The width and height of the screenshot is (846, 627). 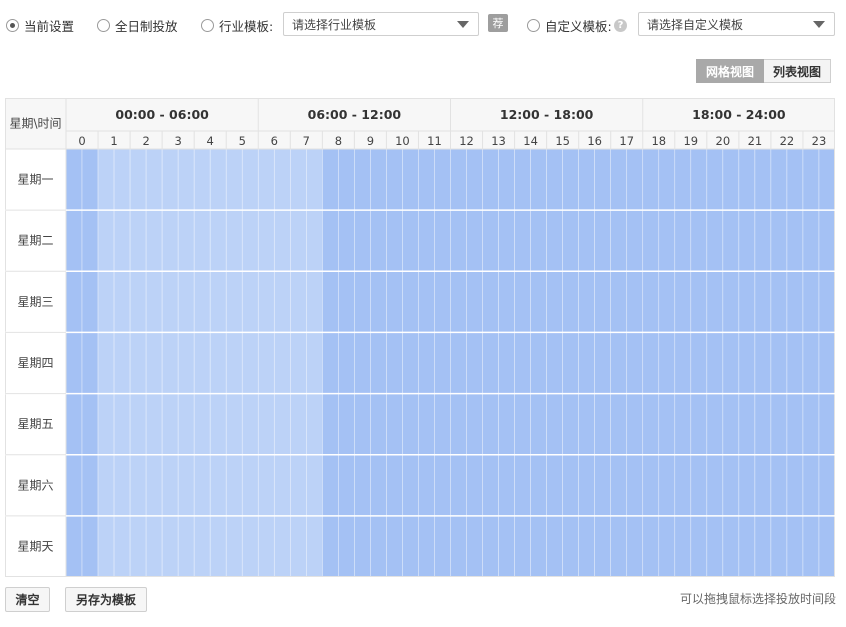 What do you see at coordinates (798, 71) in the screenshot?
I see `list-view-button: 列表视图` at bounding box center [798, 71].